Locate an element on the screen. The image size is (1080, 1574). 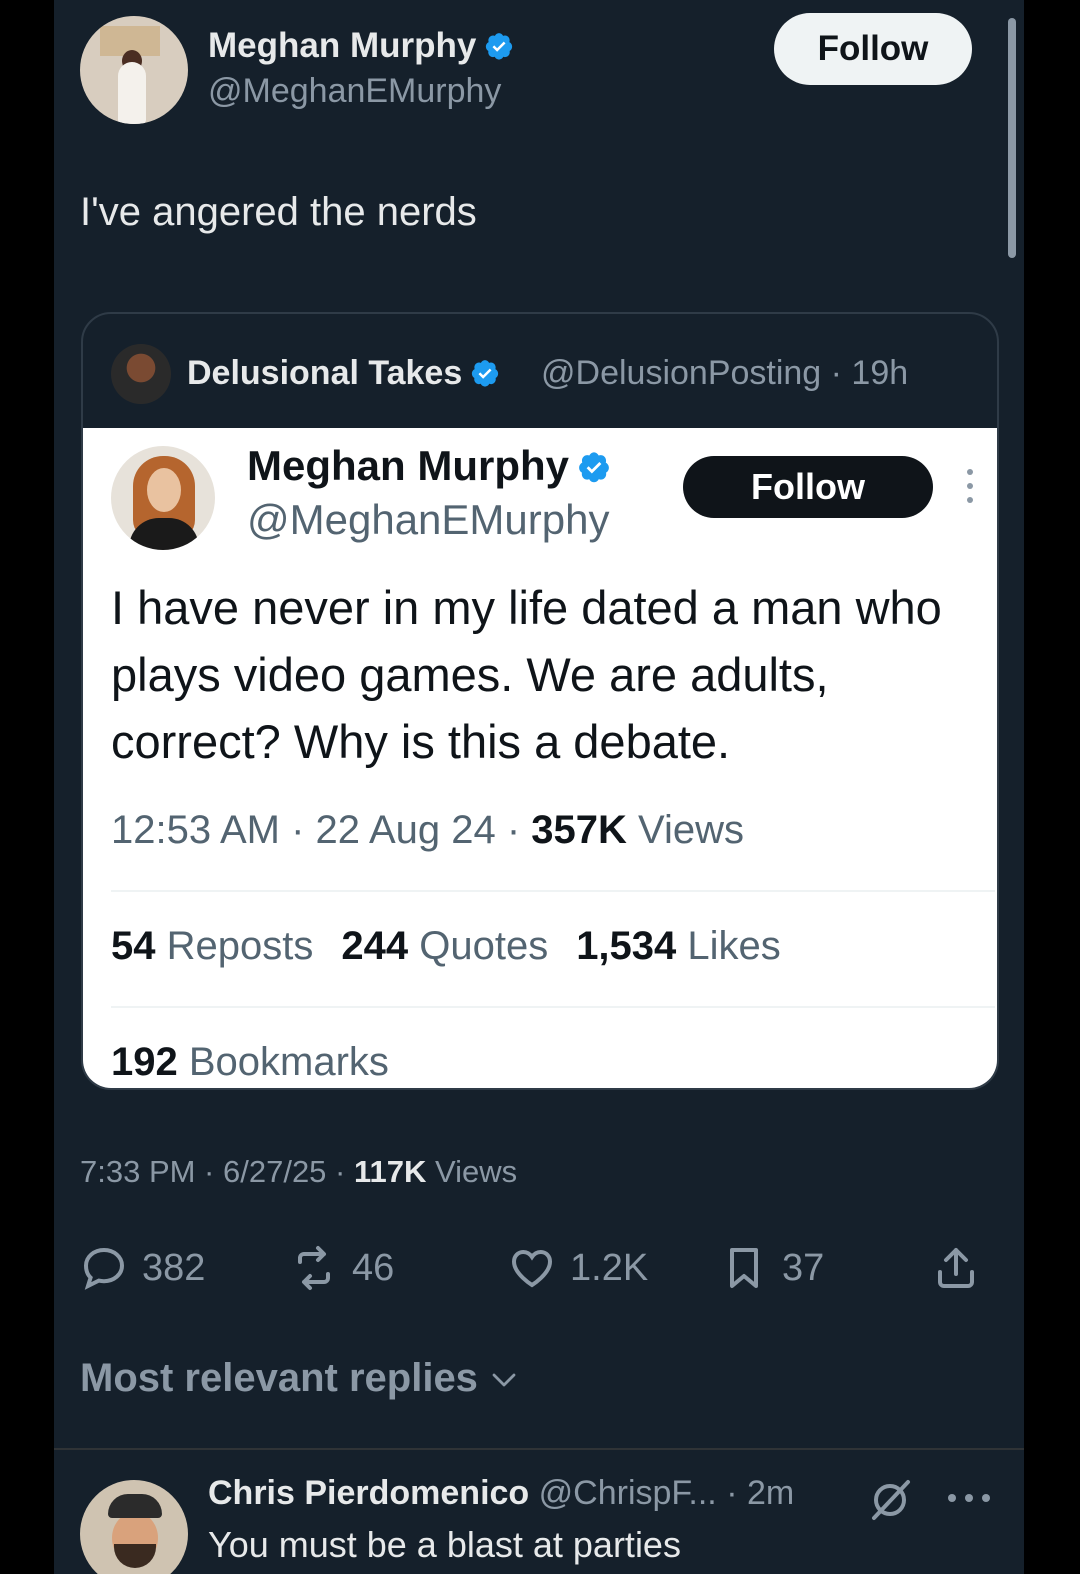
chevron-down-icon is located at coordinates (504, 1380).